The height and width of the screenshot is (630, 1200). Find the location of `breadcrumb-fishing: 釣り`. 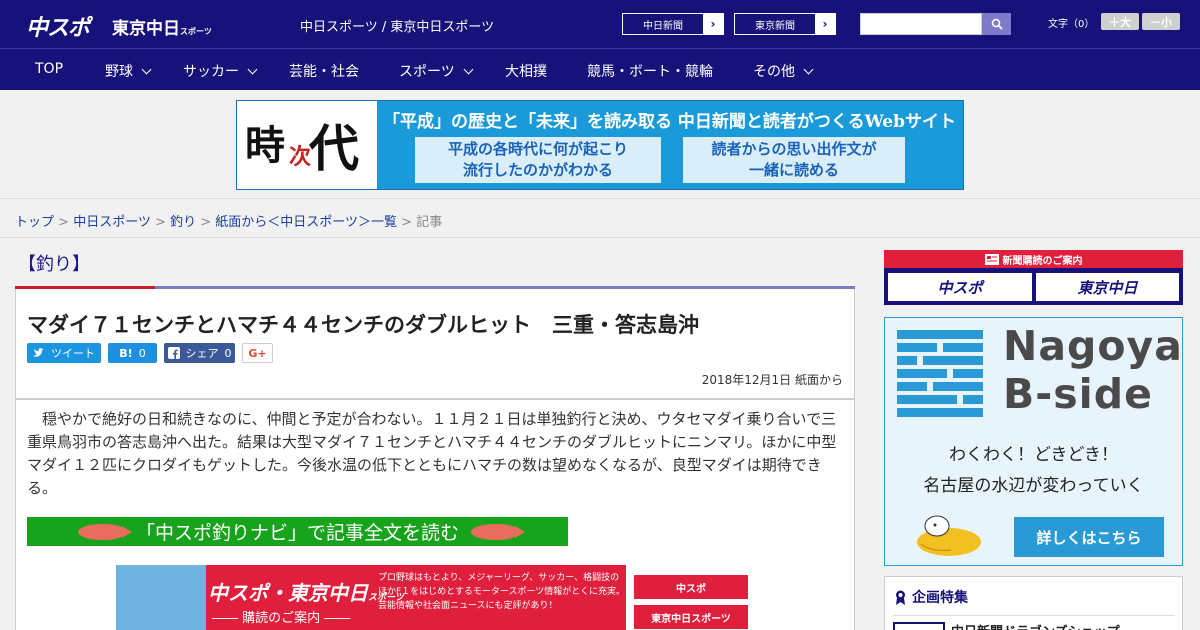

breadcrumb-fishing: 釣り is located at coordinates (183, 222).